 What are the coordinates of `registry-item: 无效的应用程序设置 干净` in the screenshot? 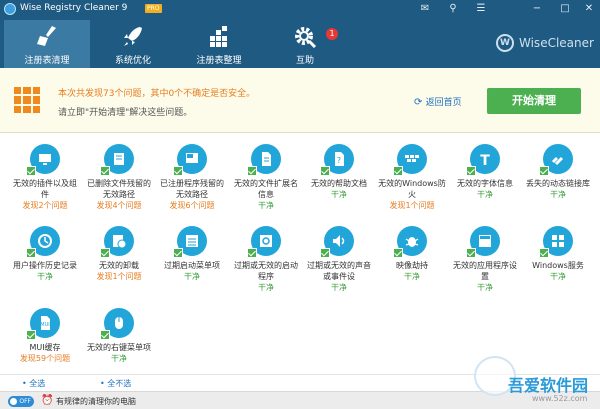 It's located at (485, 259).